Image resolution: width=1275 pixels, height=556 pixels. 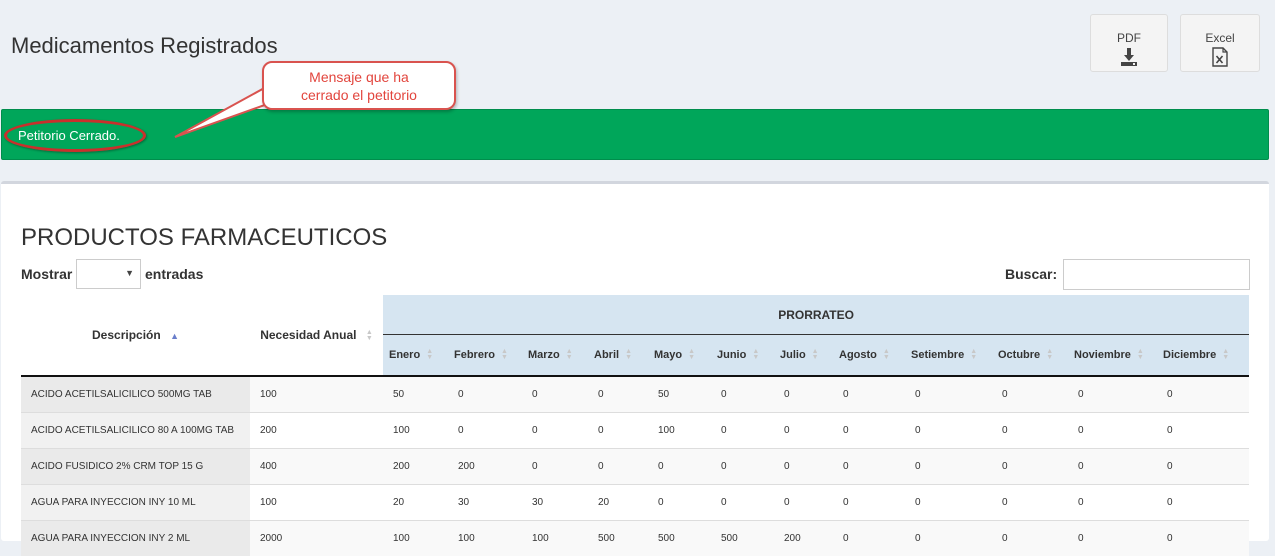 I want to click on column-header-enero: Enero▲▼, so click(x=415, y=356).